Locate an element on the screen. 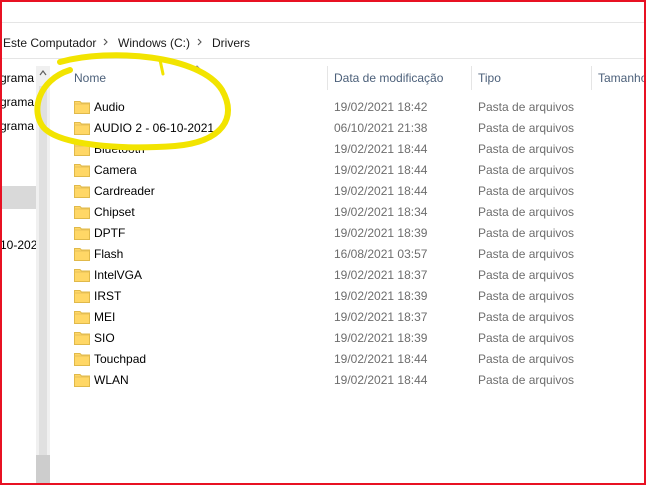 The width and height of the screenshot is (646, 485). file-row: WLAN 19/02/2021 18:44 Pasta de arquivos is located at coordinates (355, 380).